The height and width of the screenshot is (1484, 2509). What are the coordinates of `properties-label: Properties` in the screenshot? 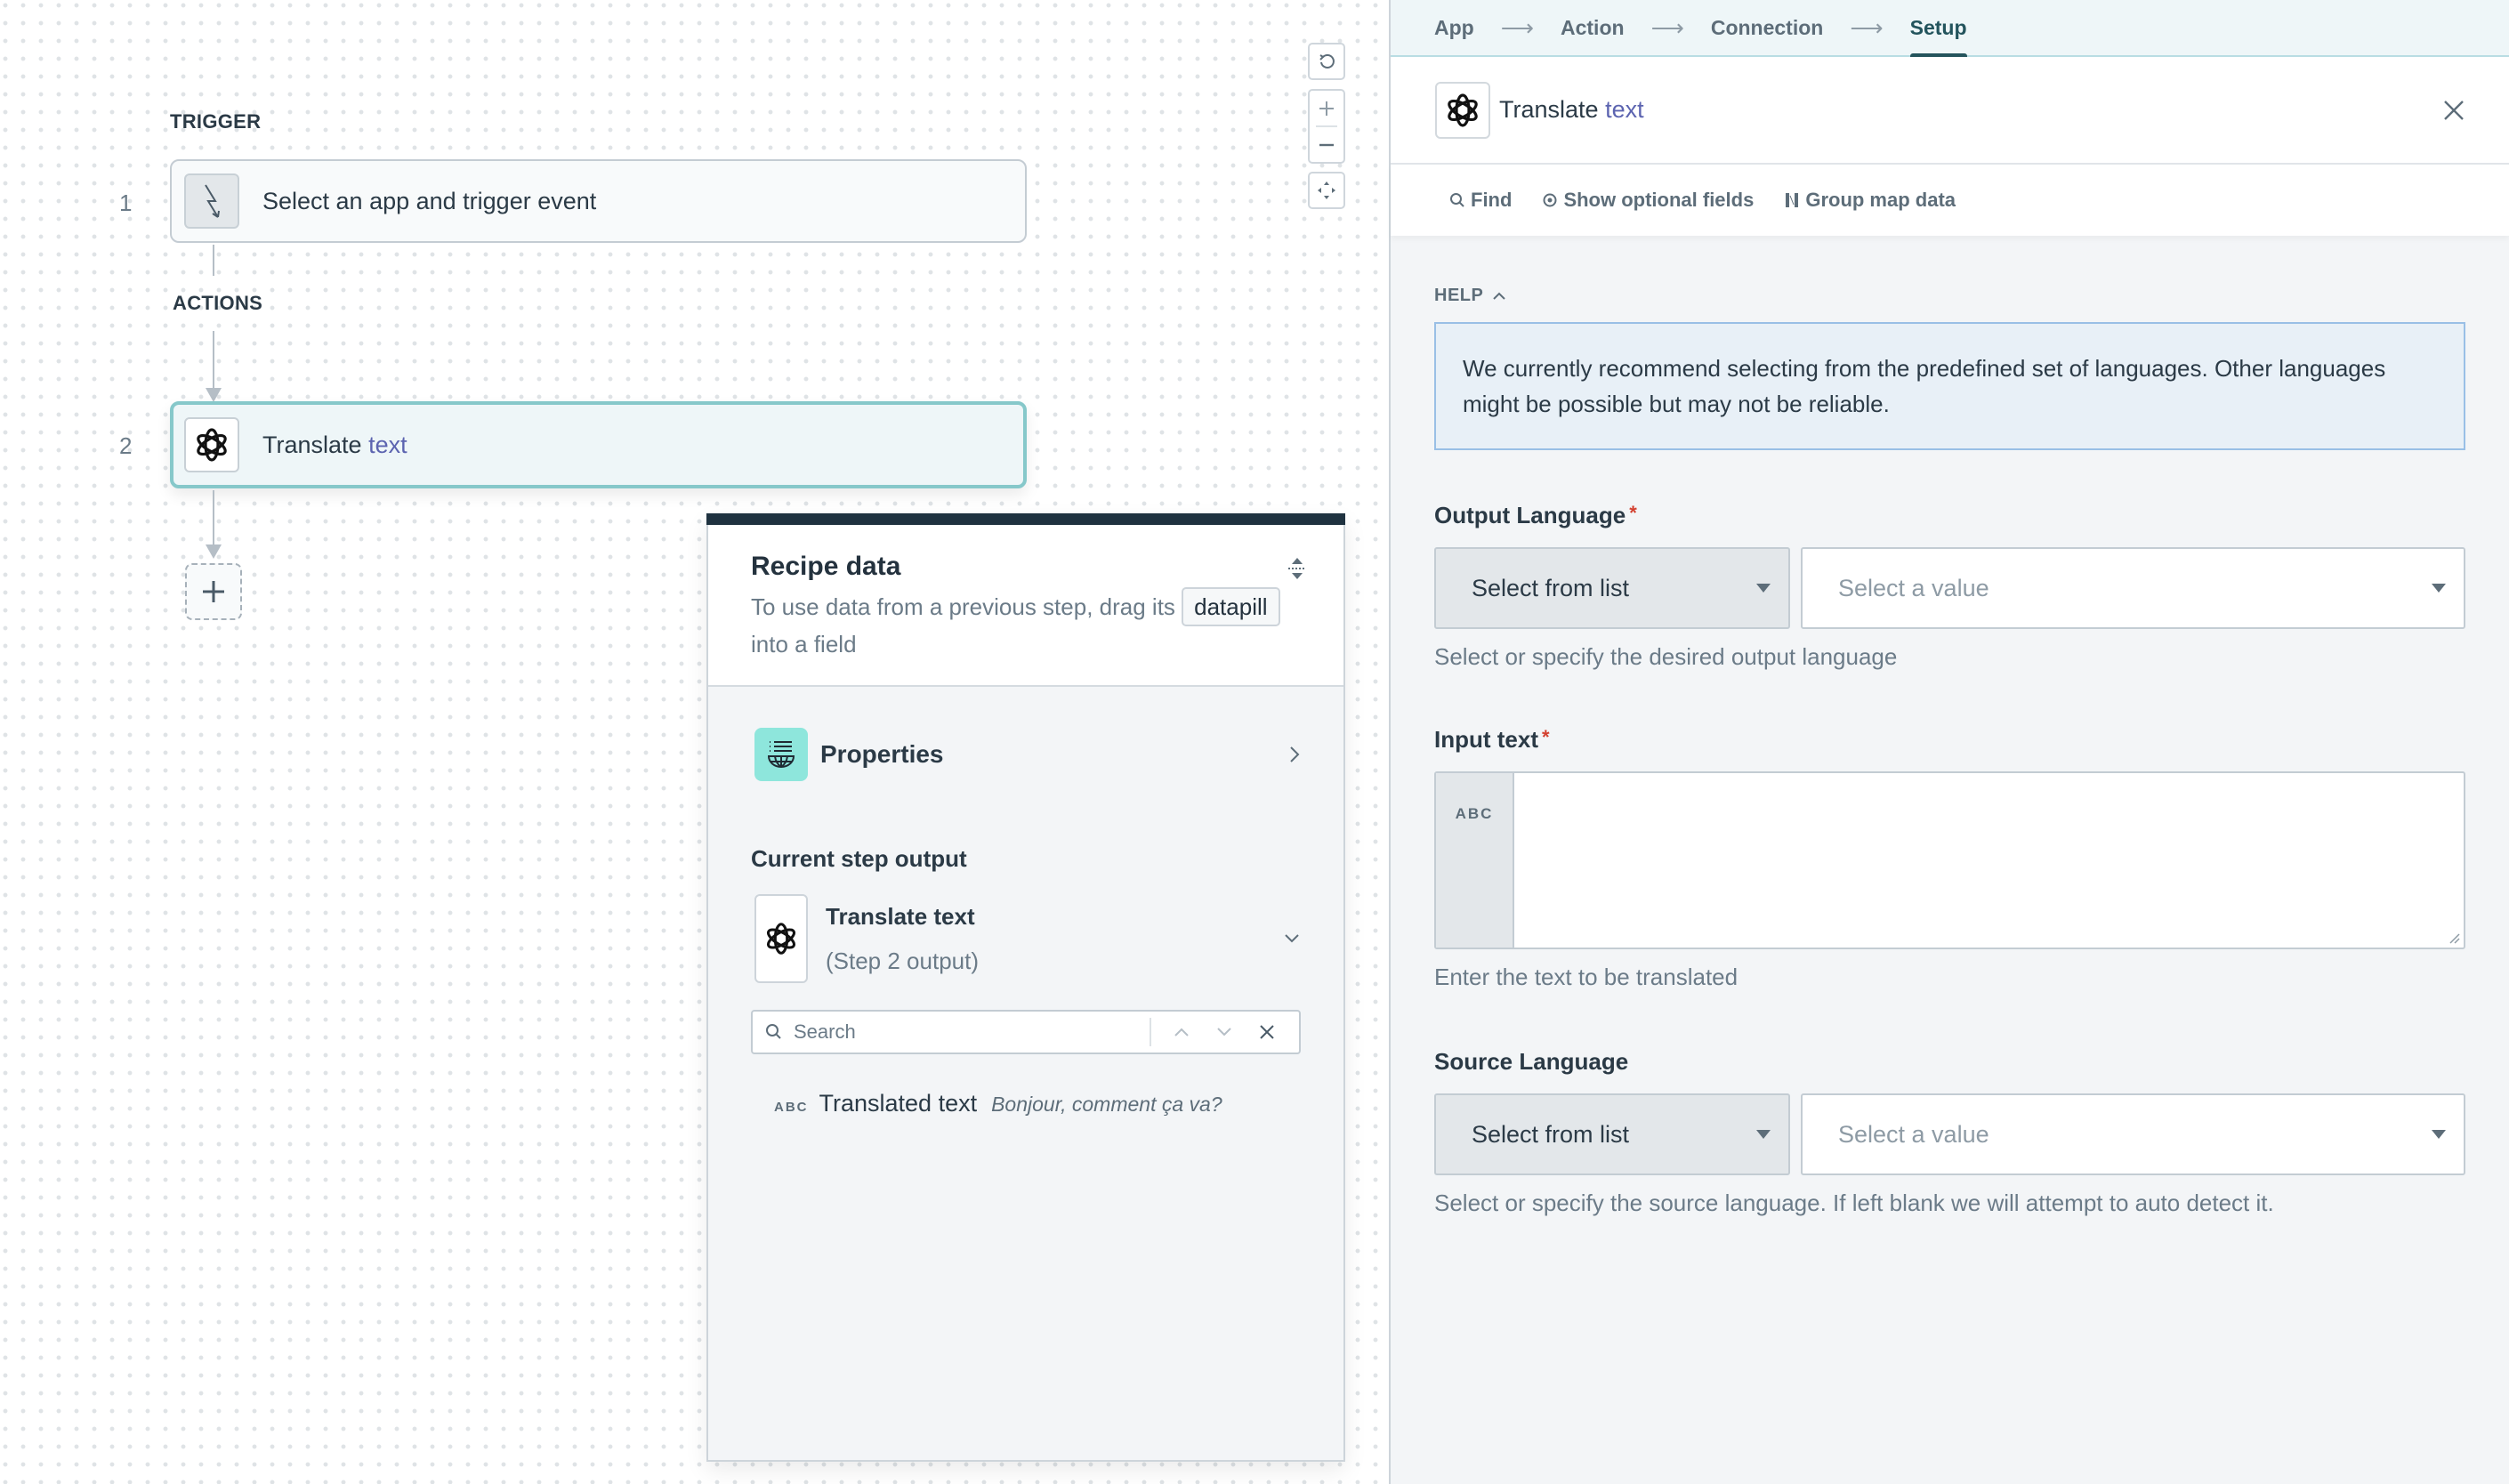 It's located at (882, 754).